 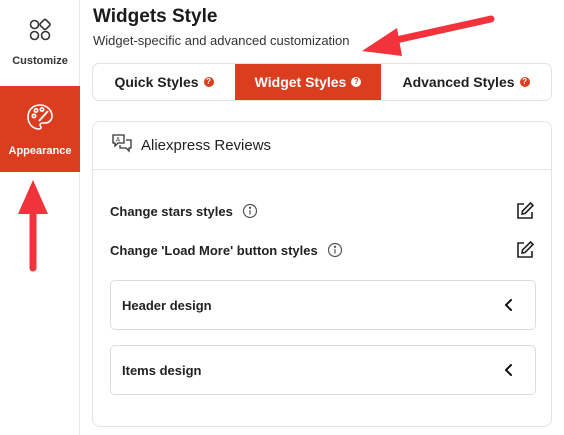 I want to click on stars-style-row: Change stars styles, so click(x=323, y=211).